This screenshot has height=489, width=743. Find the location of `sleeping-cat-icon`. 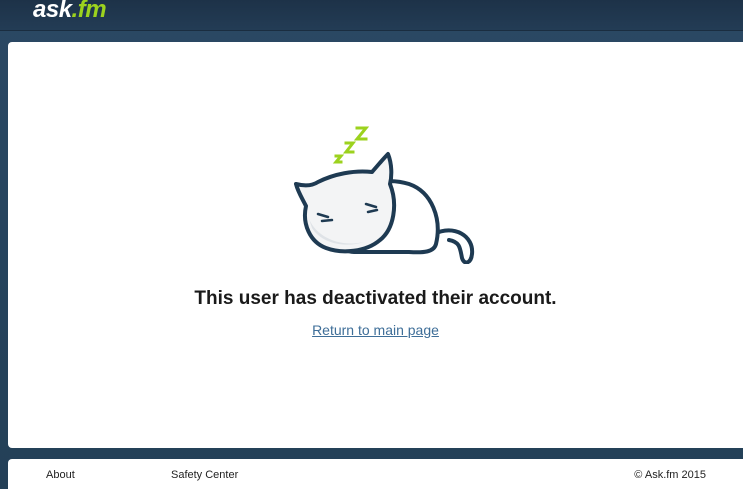

sleeping-cat-icon is located at coordinates (384, 195).